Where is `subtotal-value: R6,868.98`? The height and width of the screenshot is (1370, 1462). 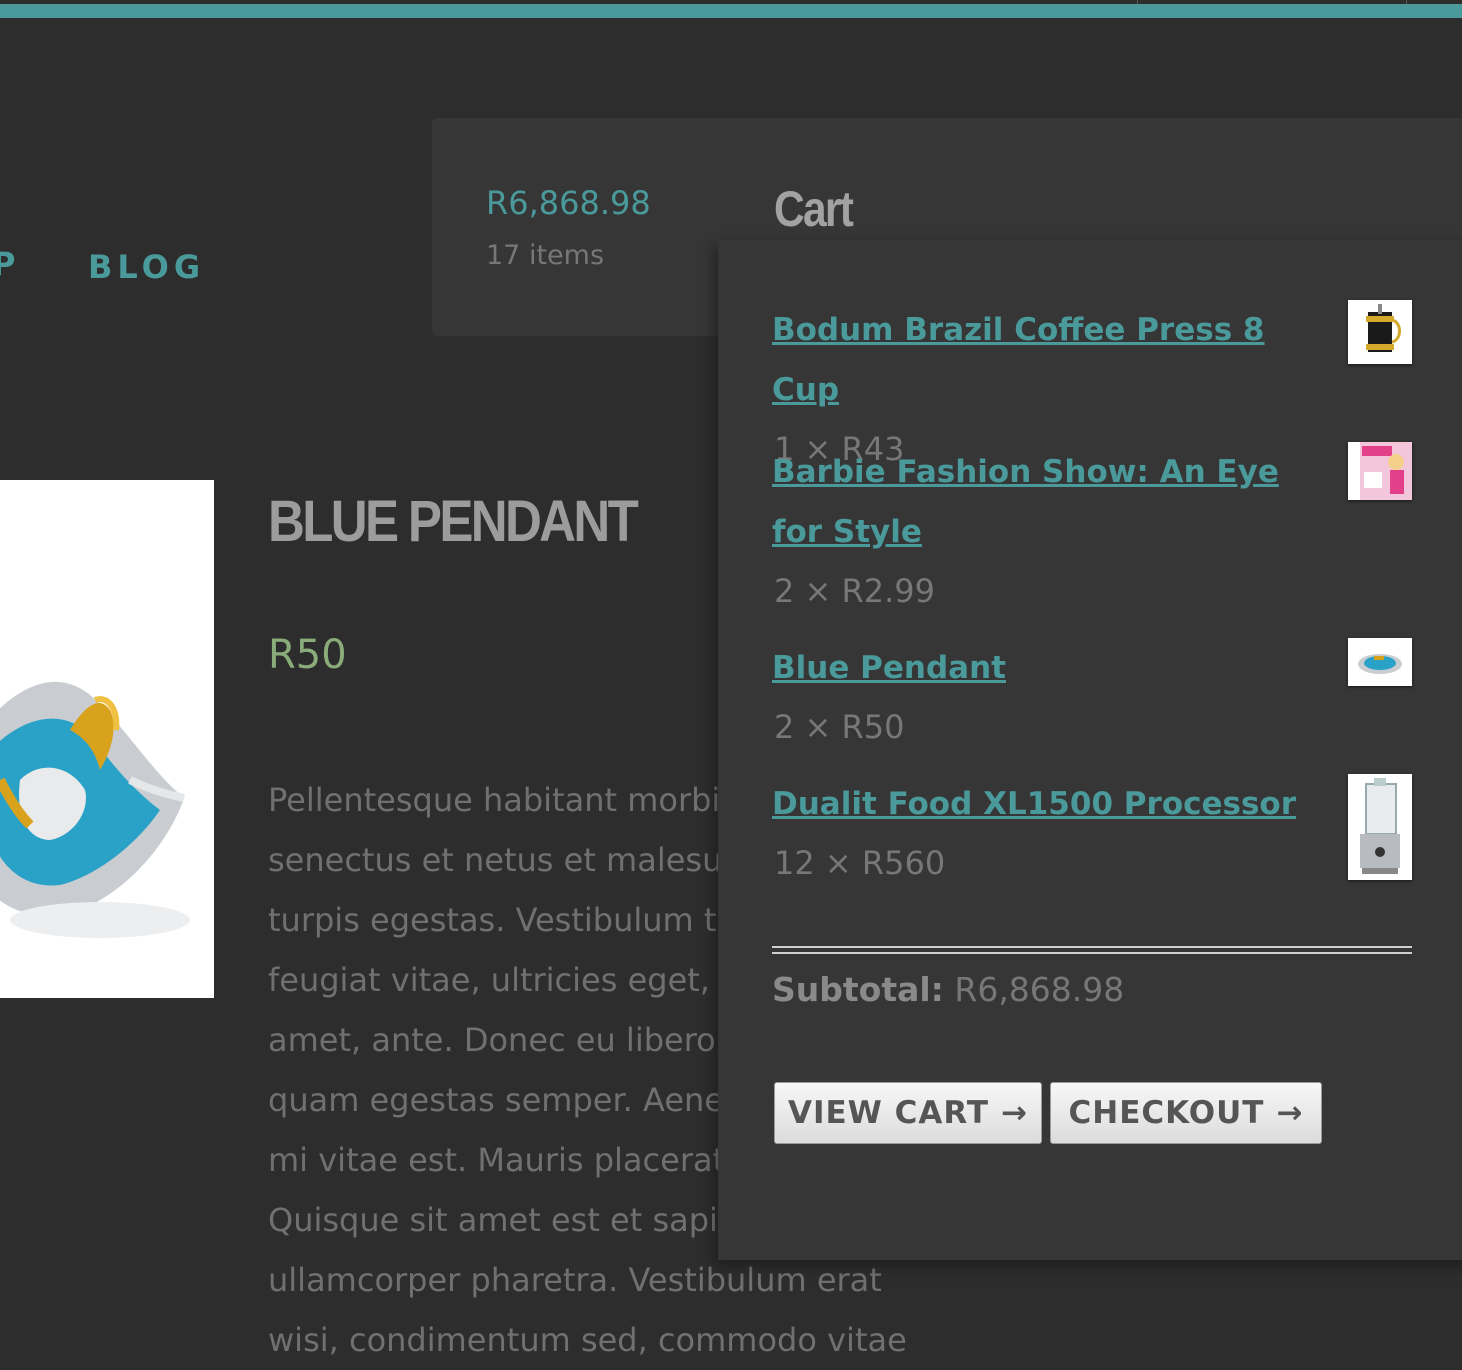 subtotal-value: R6,868.98 is located at coordinates (1039, 989).